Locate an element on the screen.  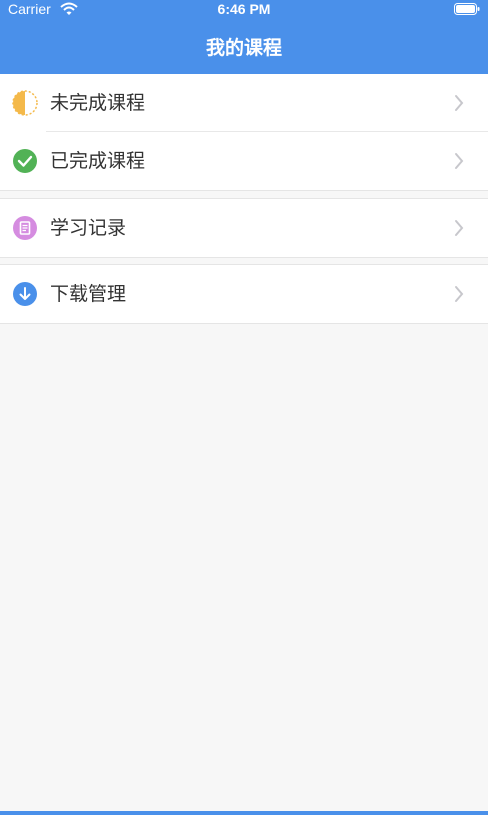
menu-item-label: 学习记录 is located at coordinates (88, 228).